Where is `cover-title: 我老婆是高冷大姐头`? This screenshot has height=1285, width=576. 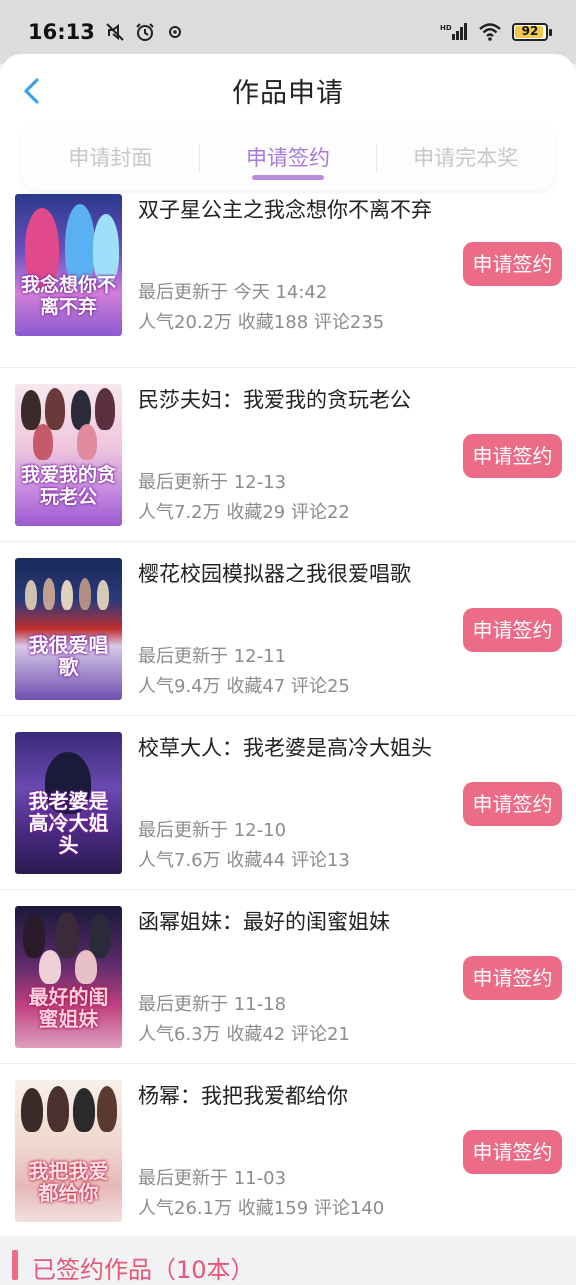
cover-title: 我老婆是高冷大姐头 is located at coordinates (68, 823).